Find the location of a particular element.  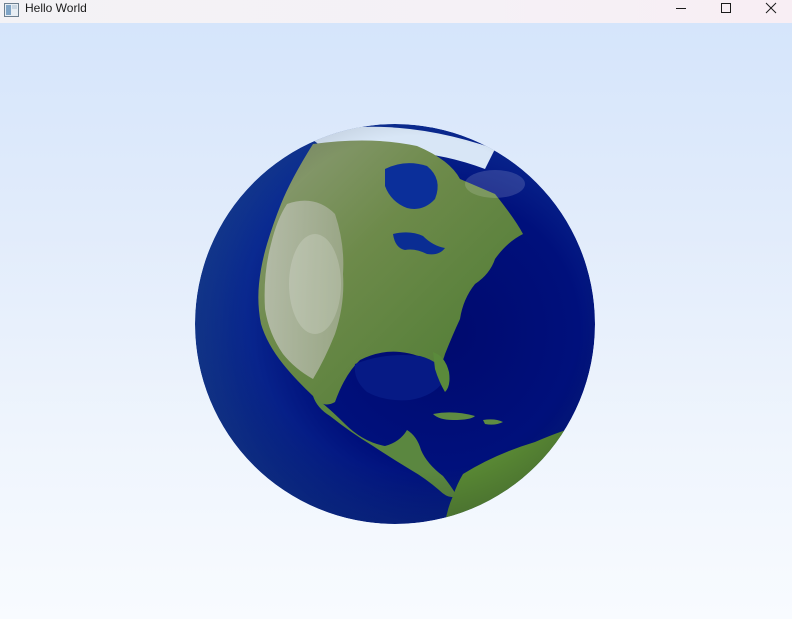

maximize-button is located at coordinates (726, 8).